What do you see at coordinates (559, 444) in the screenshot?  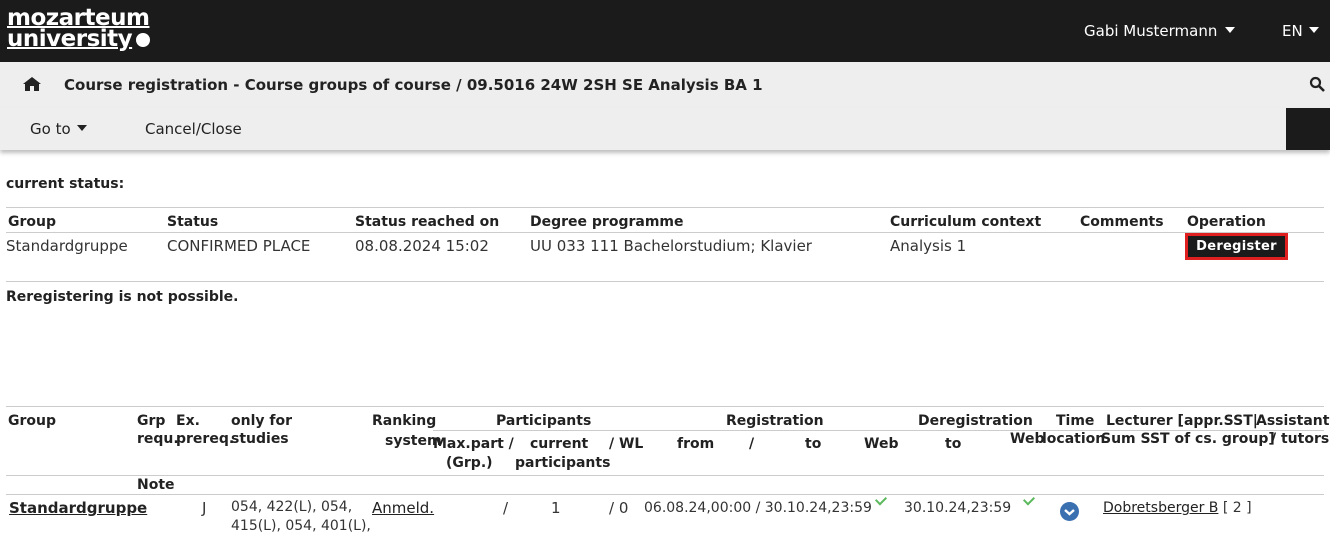 I see `col-current: current` at bounding box center [559, 444].